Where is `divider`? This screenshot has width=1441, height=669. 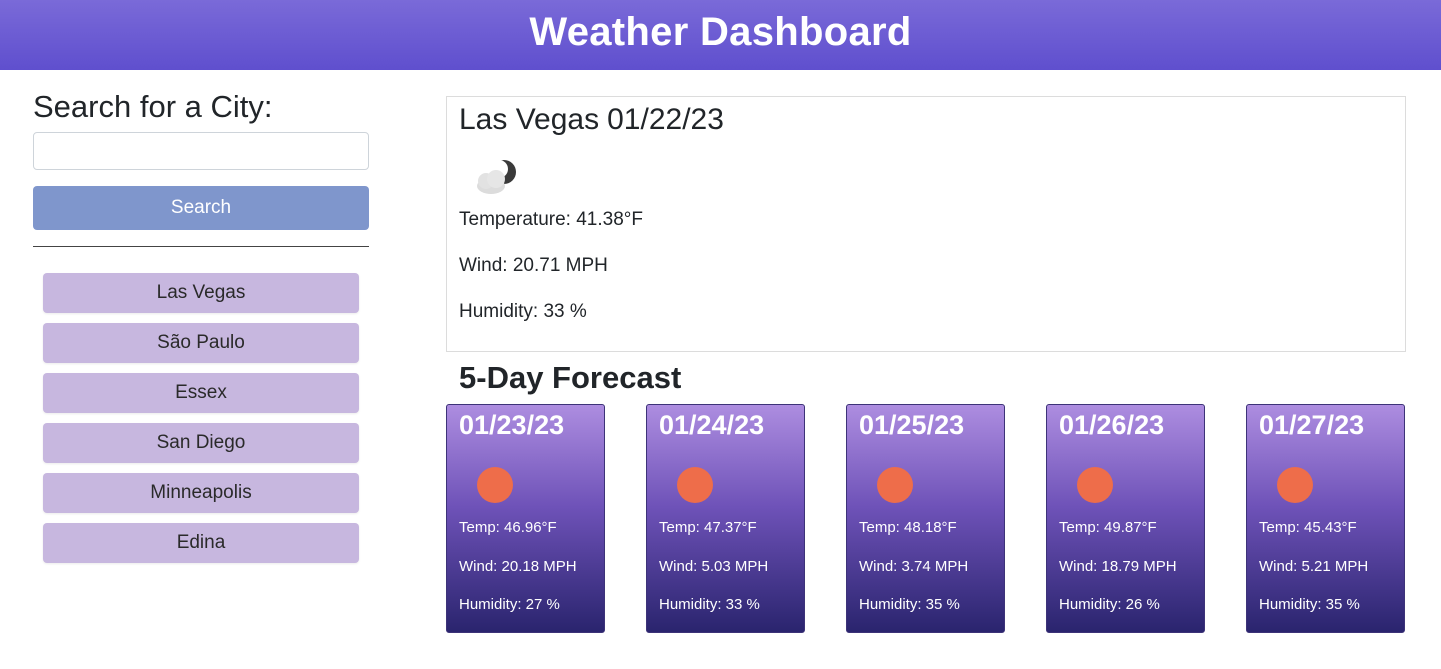 divider is located at coordinates (201, 246).